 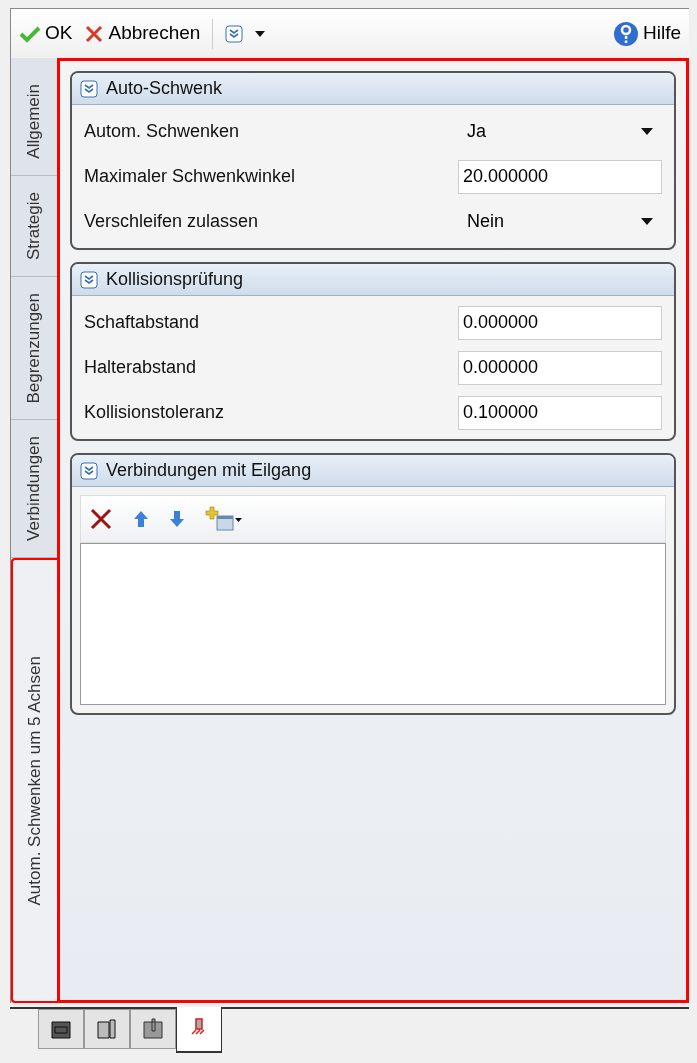 What do you see at coordinates (46, 33) in the screenshot?
I see `ok-button: OK` at bounding box center [46, 33].